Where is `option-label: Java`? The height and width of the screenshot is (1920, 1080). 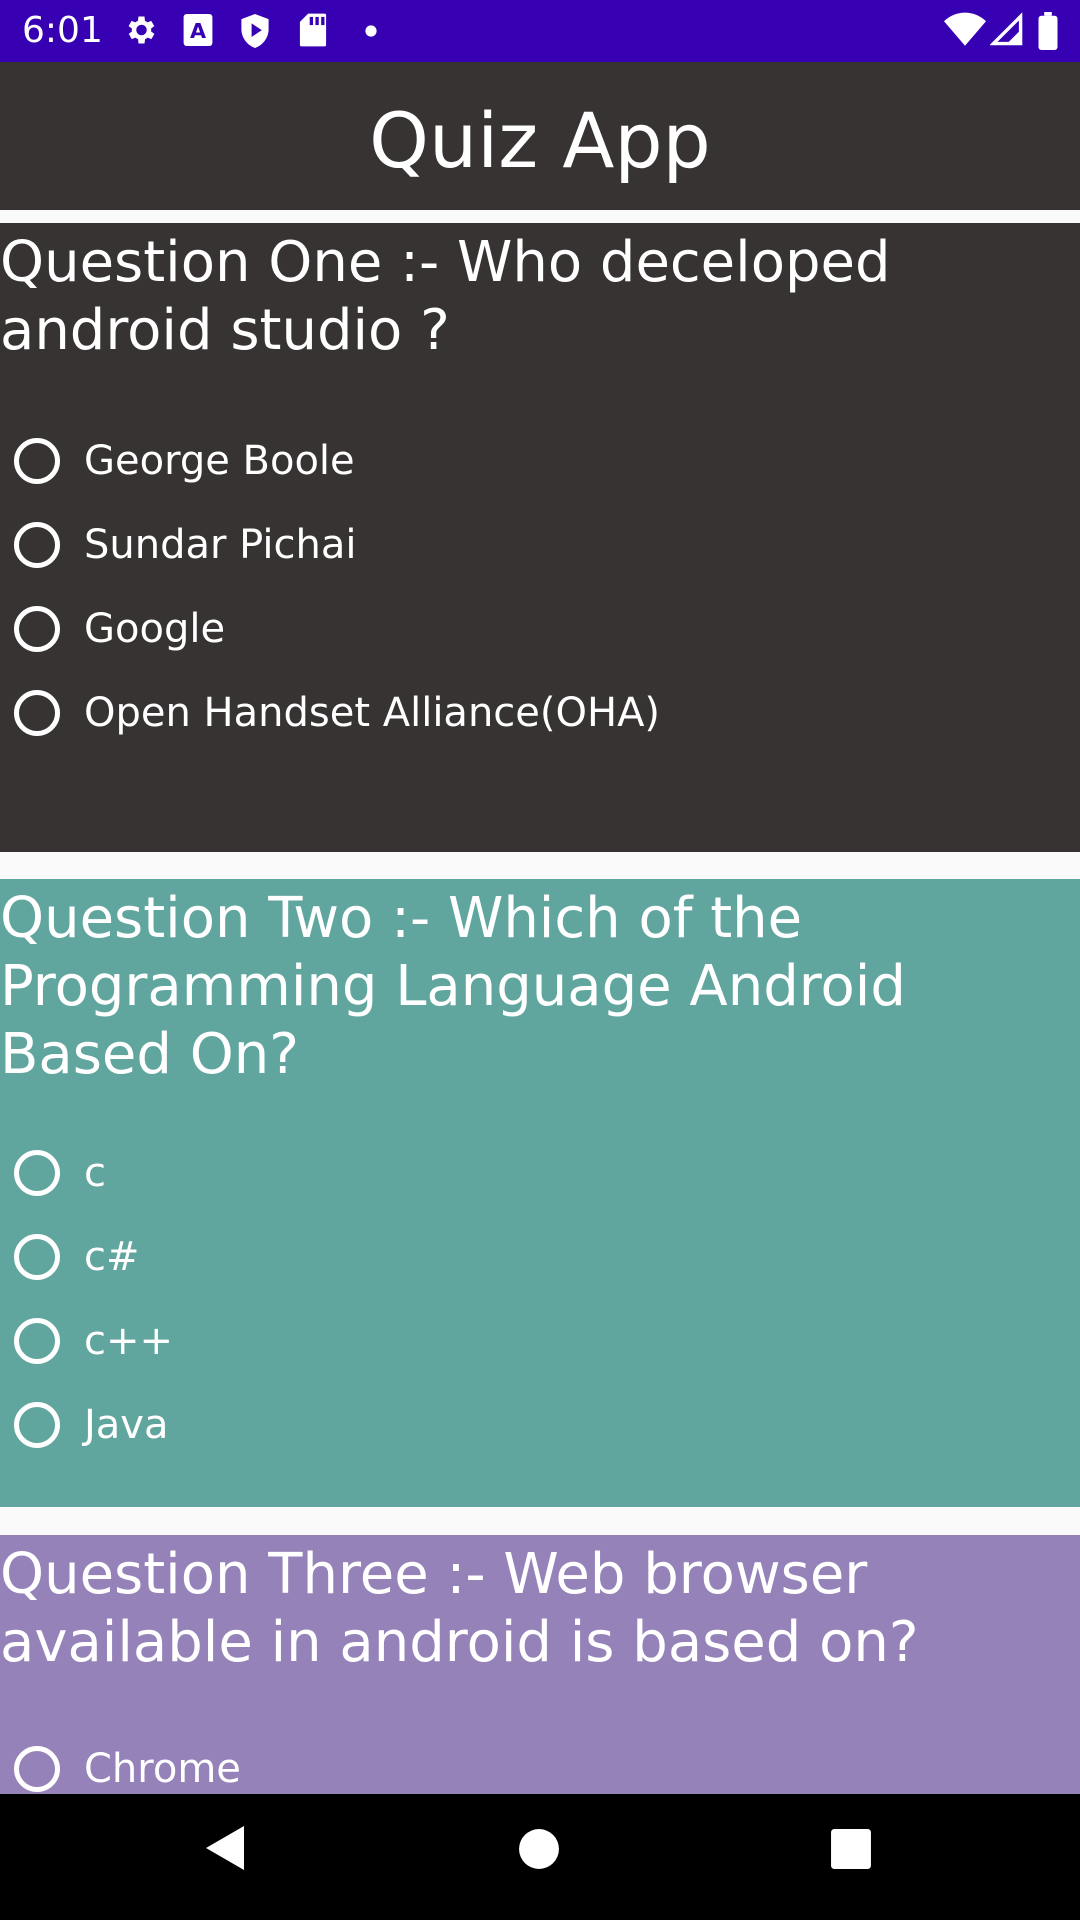 option-label: Java is located at coordinates (126, 1425).